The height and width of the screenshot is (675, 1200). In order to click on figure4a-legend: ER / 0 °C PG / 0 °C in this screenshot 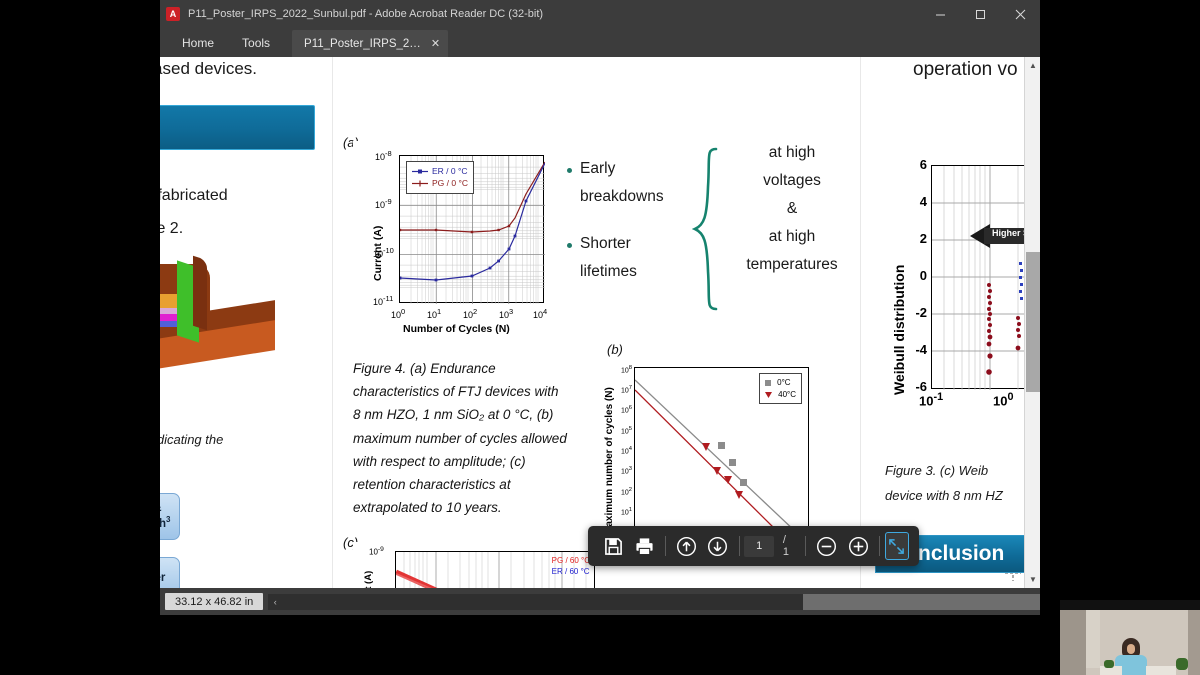, I will do `click(440, 177)`.